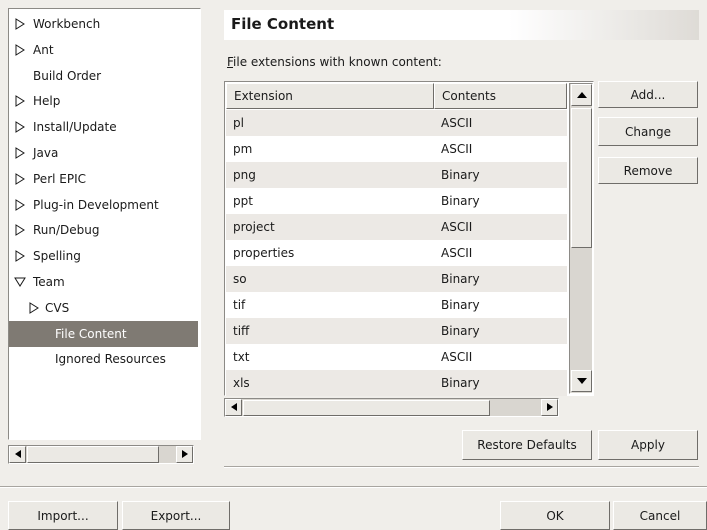 This screenshot has width=707, height=530. I want to click on column-header-contents: Contents, so click(500, 96).